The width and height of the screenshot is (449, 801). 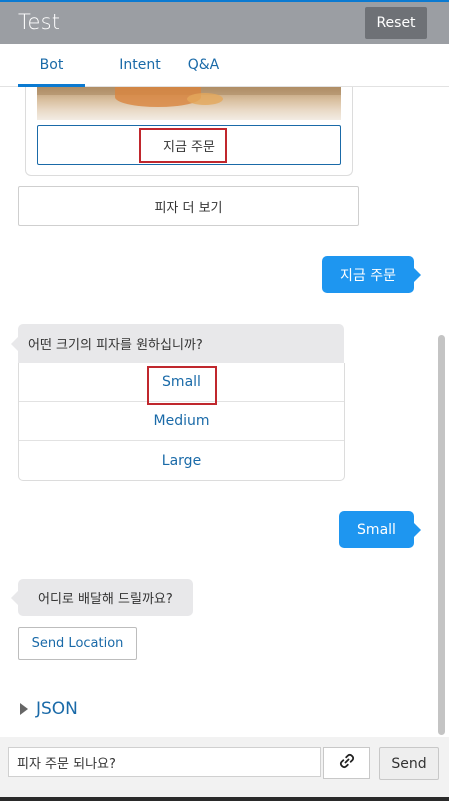 What do you see at coordinates (224, 23) in the screenshot?
I see `app-header: Test Reset` at bounding box center [224, 23].